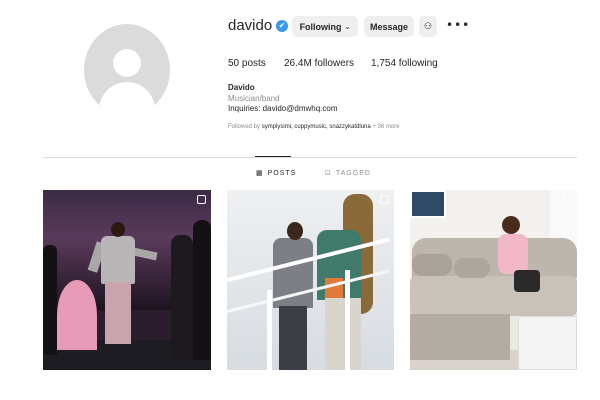 The width and height of the screenshot is (600, 400). I want to click on followed-by-more: + 36 more, so click(385, 127).